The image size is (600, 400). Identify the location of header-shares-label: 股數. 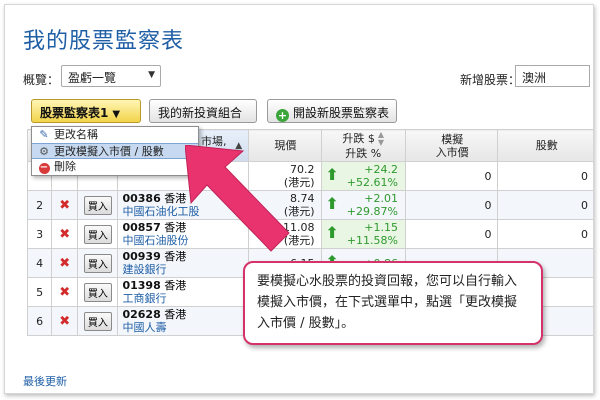
(546, 145).